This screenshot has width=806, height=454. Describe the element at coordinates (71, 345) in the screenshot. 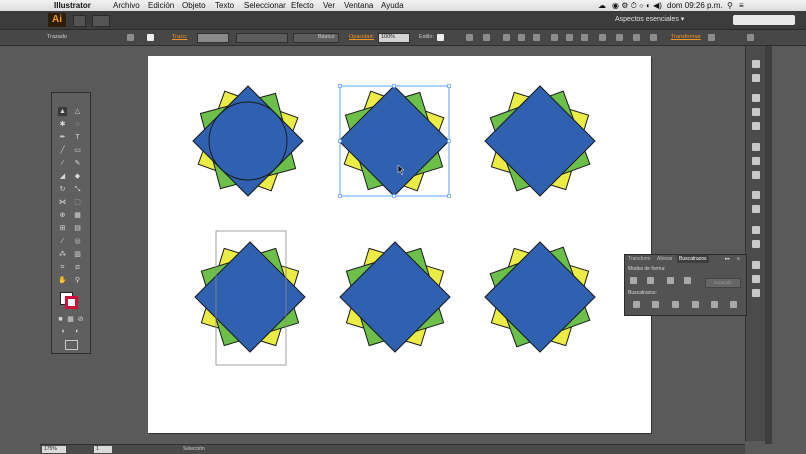

I see `screen-mode-icon` at that location.